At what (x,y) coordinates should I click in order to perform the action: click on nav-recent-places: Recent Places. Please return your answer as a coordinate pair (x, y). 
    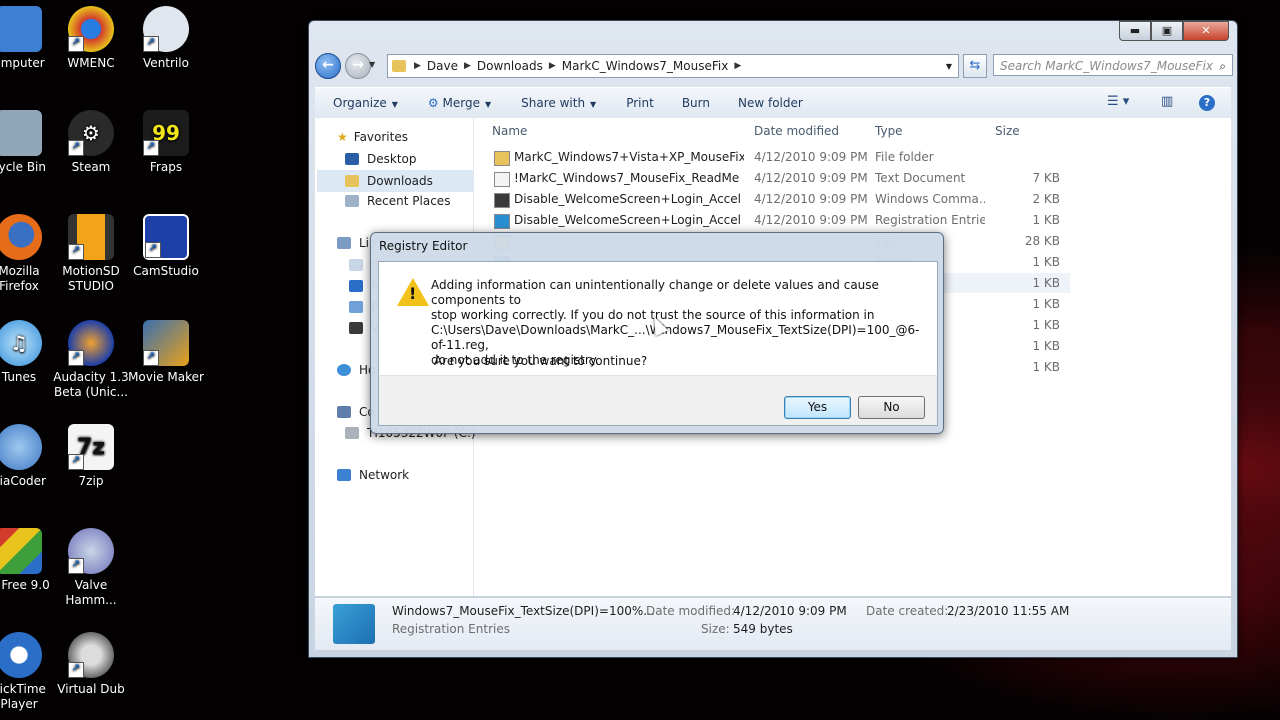
    Looking at the image, I should click on (397, 201).